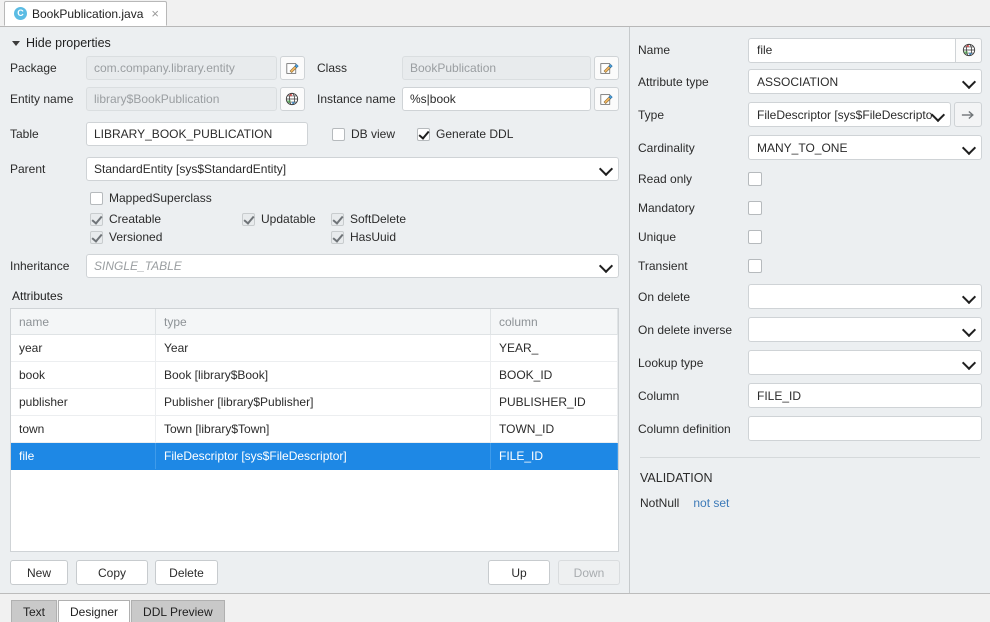 This screenshot has width=990, height=622. What do you see at coordinates (83, 322) in the screenshot?
I see `column-header-name: name` at bounding box center [83, 322].